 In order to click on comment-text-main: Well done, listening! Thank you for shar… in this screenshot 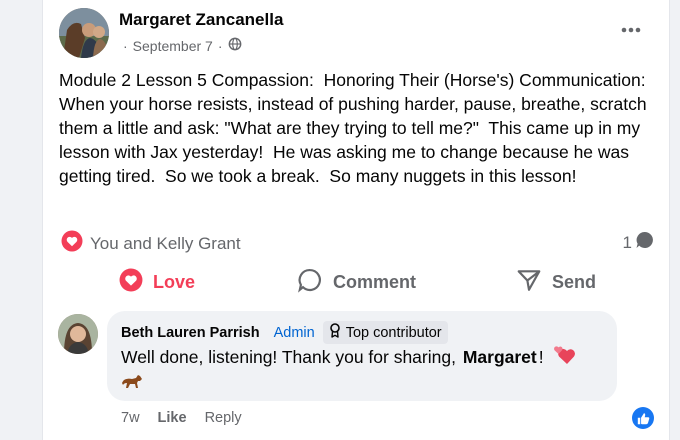, I will do `click(291, 357)`.